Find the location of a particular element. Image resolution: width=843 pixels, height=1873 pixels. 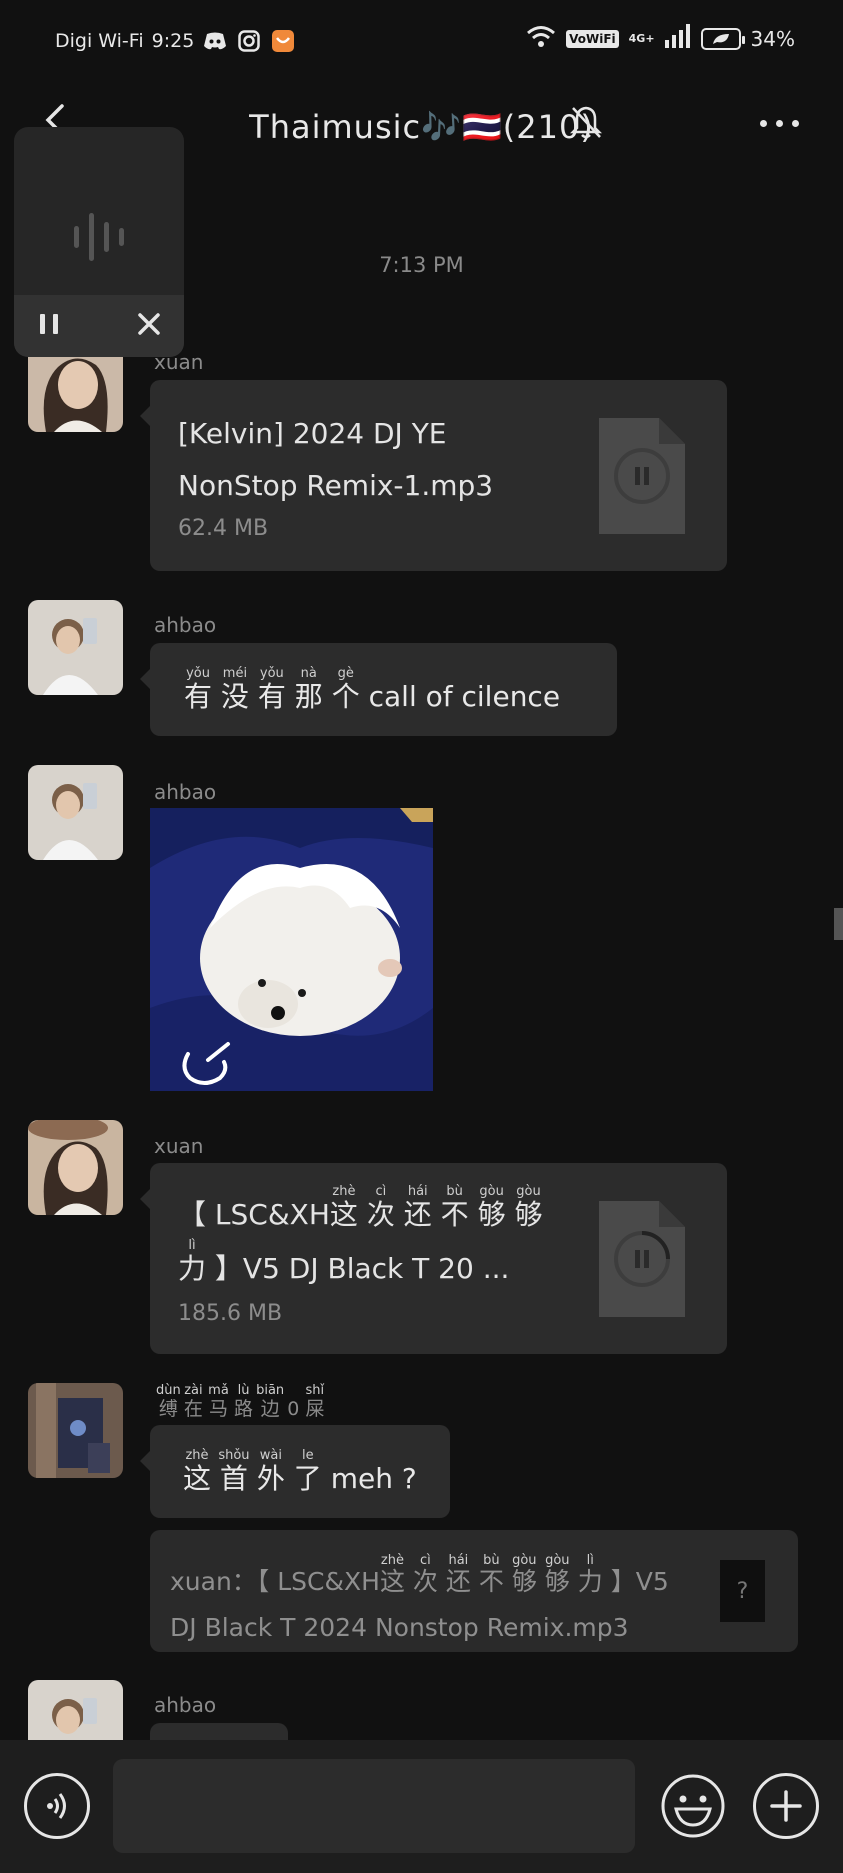

avatar-user is located at coordinates (75, 1430).